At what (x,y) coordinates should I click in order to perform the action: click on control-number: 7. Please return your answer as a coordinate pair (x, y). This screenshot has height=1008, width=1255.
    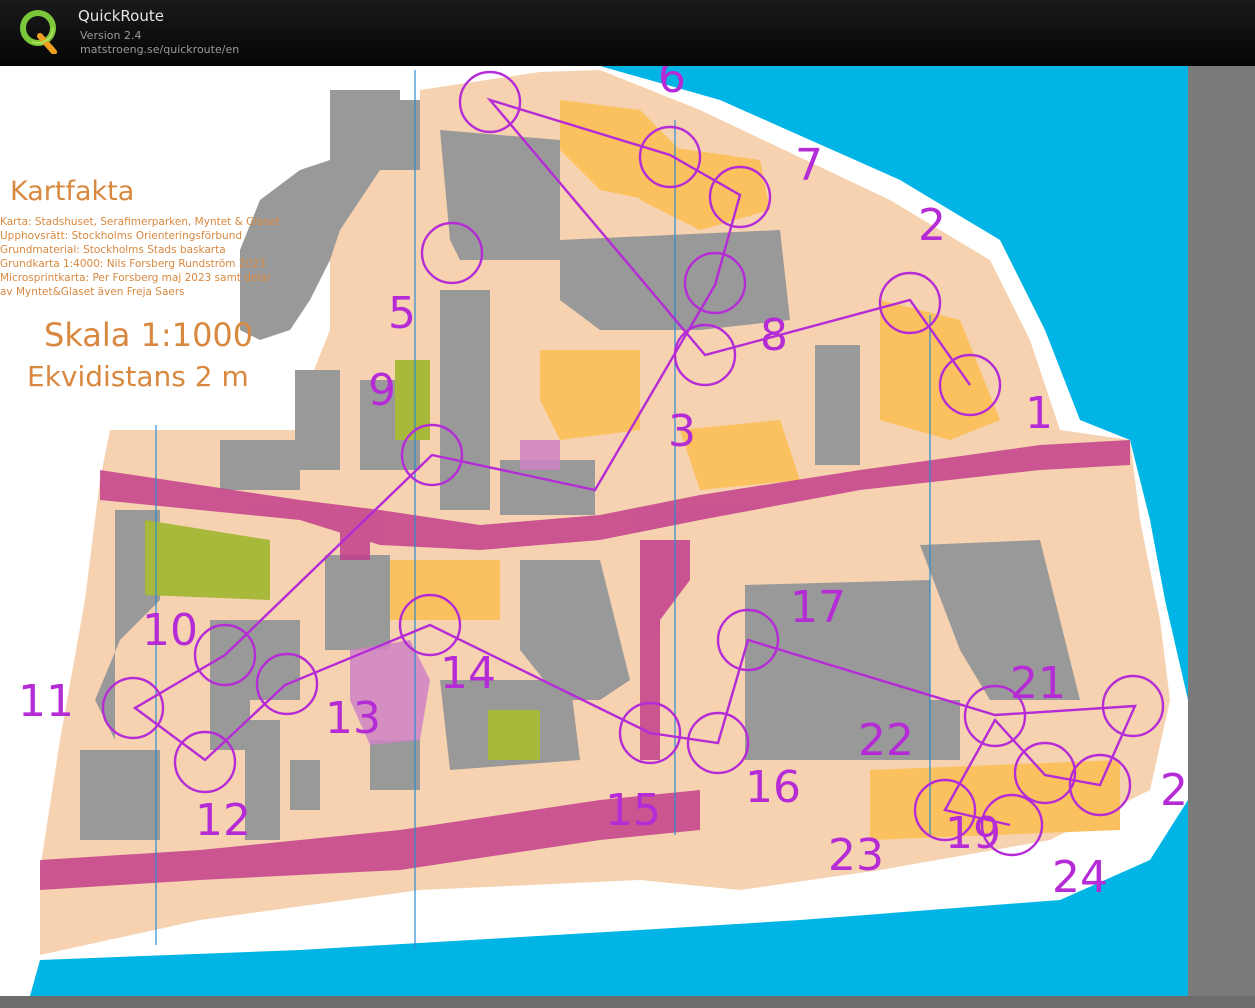
    Looking at the image, I should click on (809, 165).